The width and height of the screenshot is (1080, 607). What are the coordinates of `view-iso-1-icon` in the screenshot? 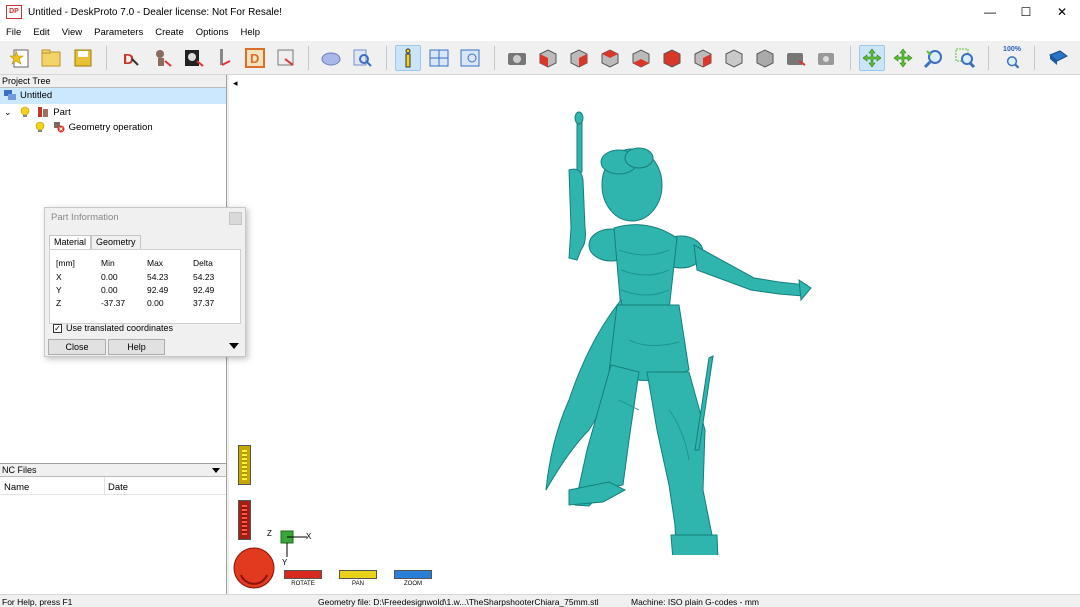 It's located at (734, 58).